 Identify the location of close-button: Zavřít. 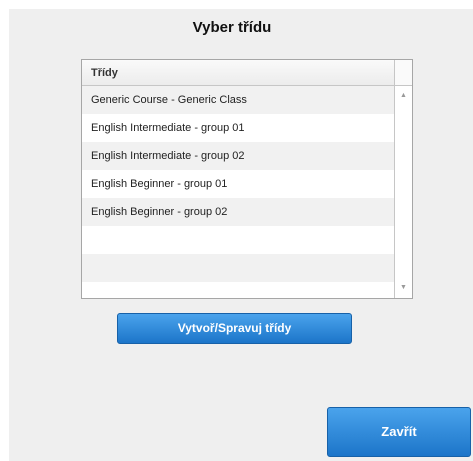
(399, 432).